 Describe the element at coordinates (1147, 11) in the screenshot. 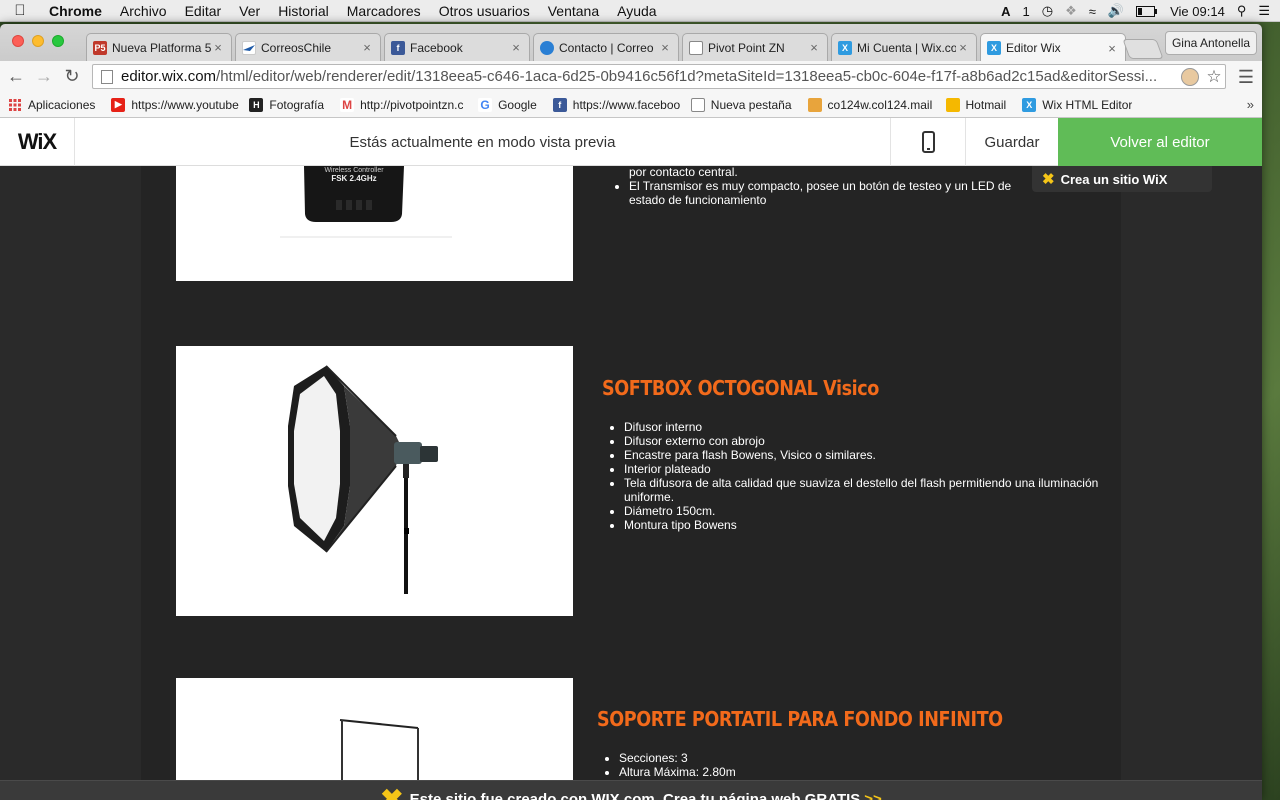

I see `battery-icon` at that location.